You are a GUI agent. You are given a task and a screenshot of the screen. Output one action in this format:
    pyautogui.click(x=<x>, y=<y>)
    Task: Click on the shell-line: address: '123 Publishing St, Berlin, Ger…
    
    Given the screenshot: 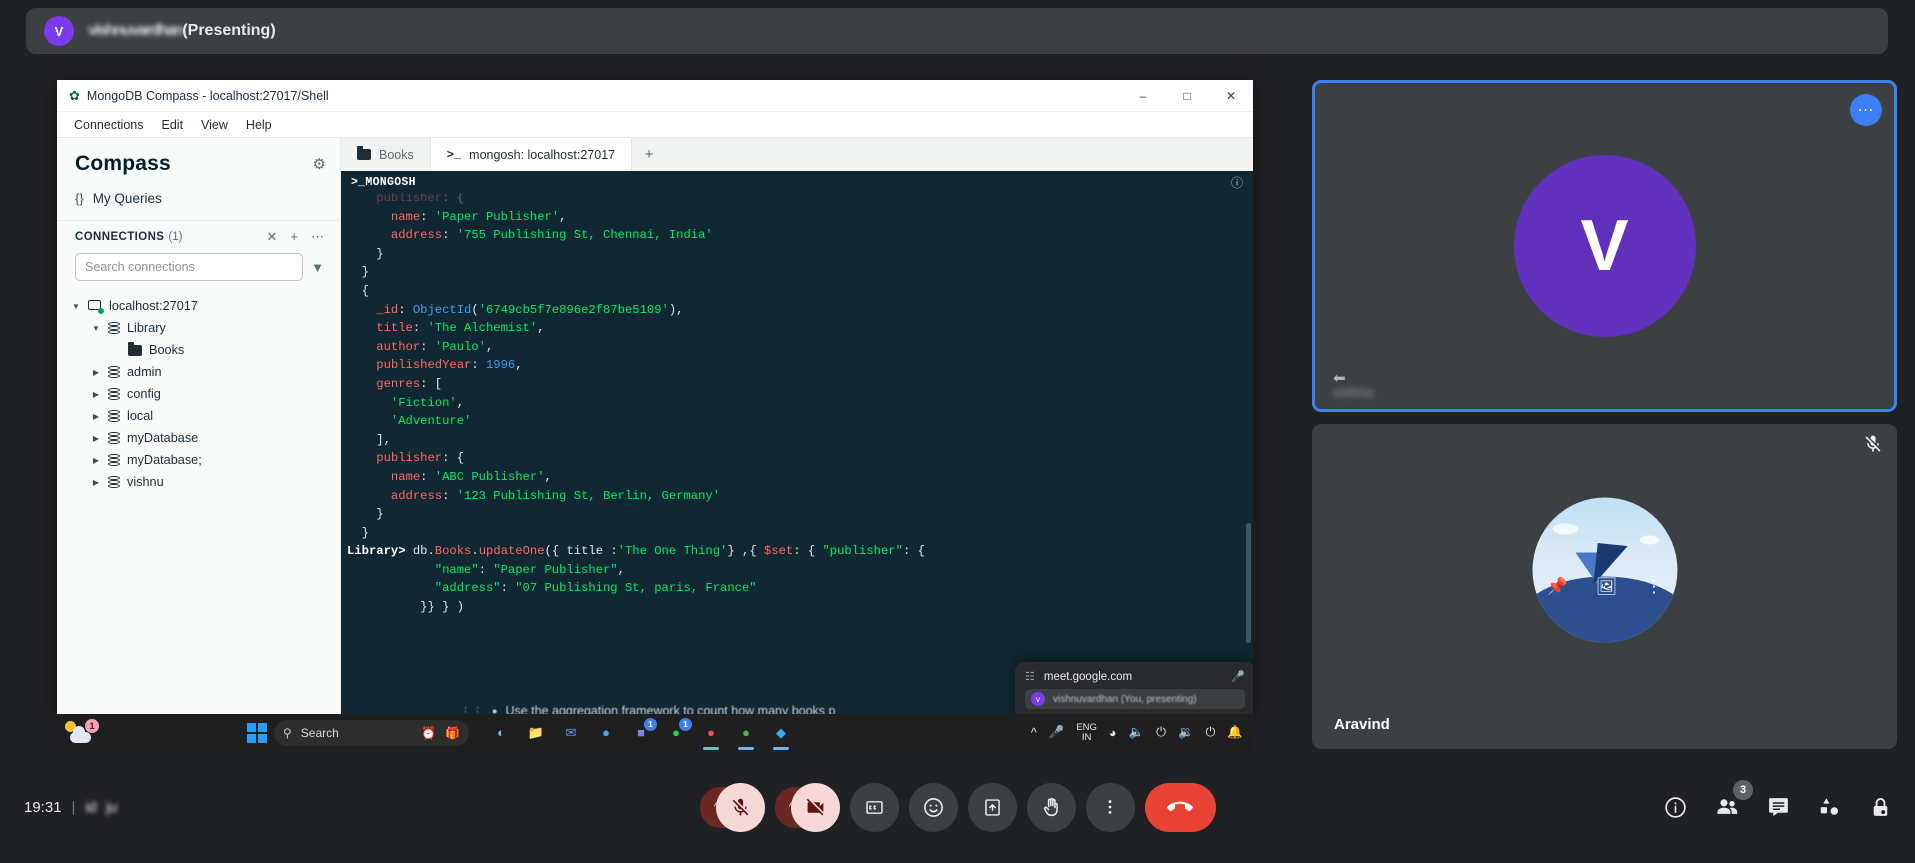 What is the action you would take?
    pyautogui.click(x=555, y=495)
    